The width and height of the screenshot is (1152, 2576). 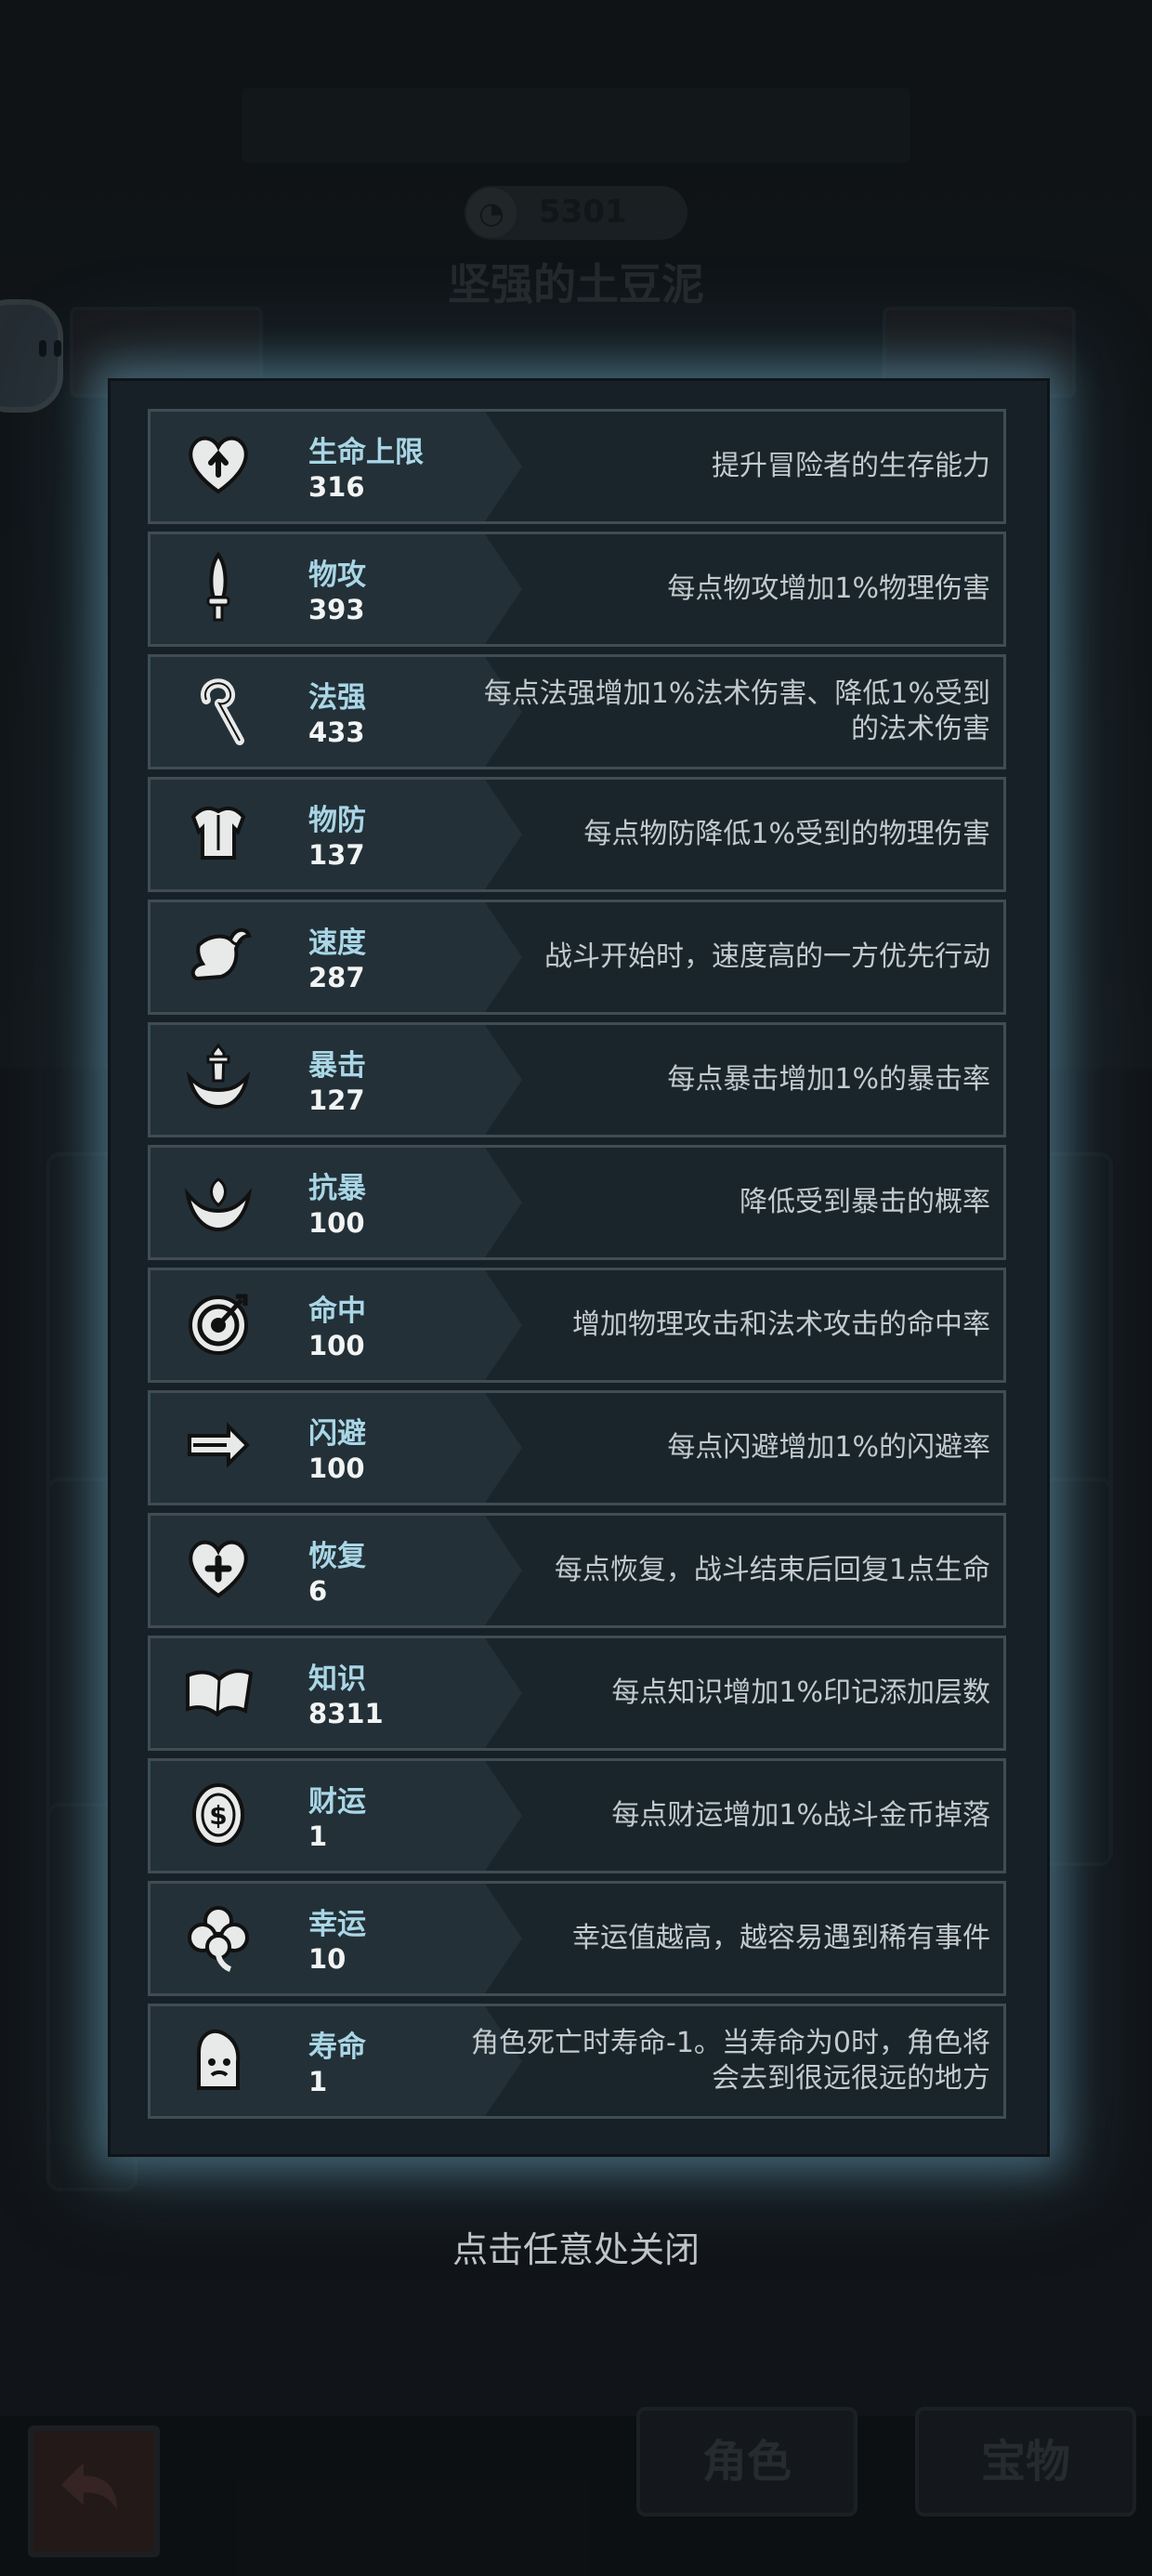 What do you see at coordinates (218, 955) in the screenshot?
I see `winged-boot-icon` at bounding box center [218, 955].